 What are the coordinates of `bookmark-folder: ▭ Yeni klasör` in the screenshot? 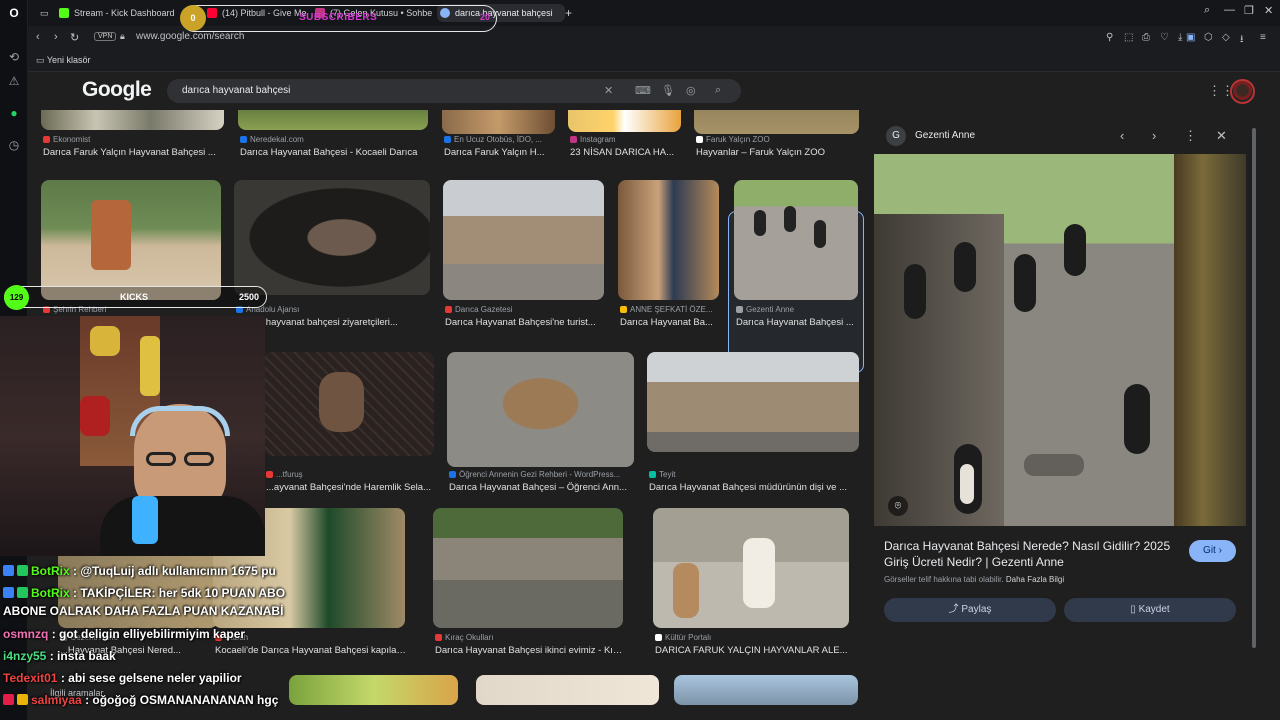 It's located at (63, 60).